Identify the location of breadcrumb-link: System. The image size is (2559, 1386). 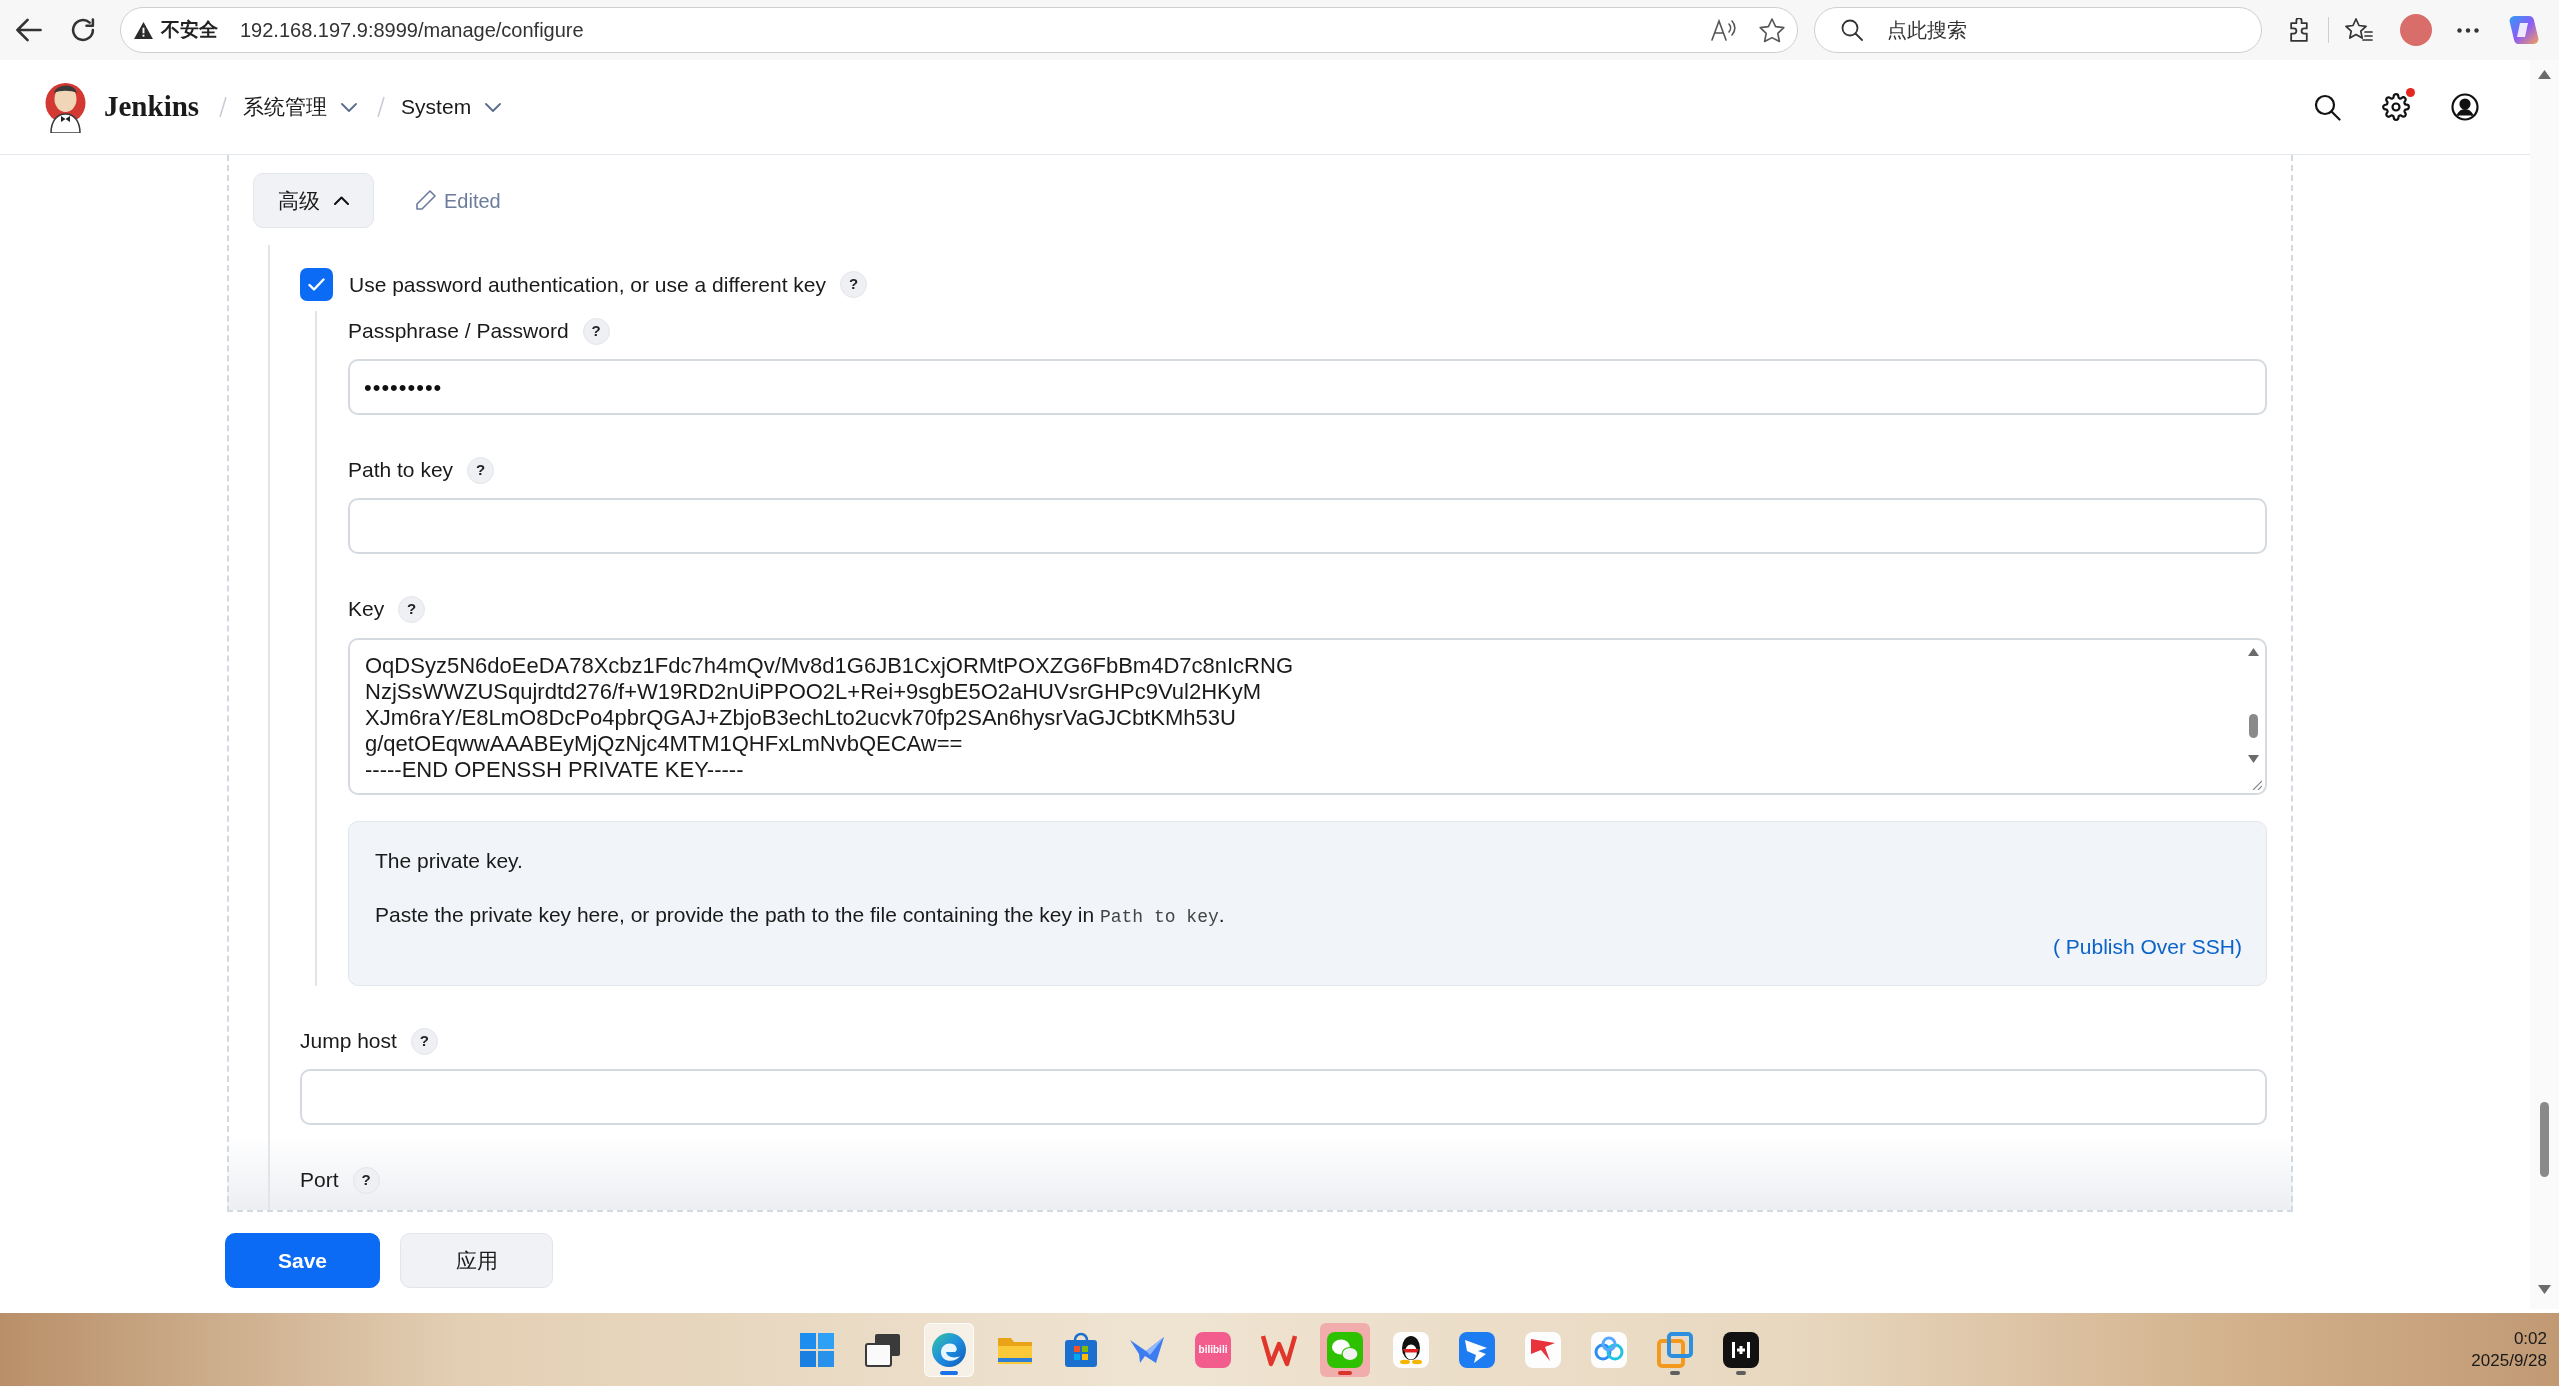
(451, 107).